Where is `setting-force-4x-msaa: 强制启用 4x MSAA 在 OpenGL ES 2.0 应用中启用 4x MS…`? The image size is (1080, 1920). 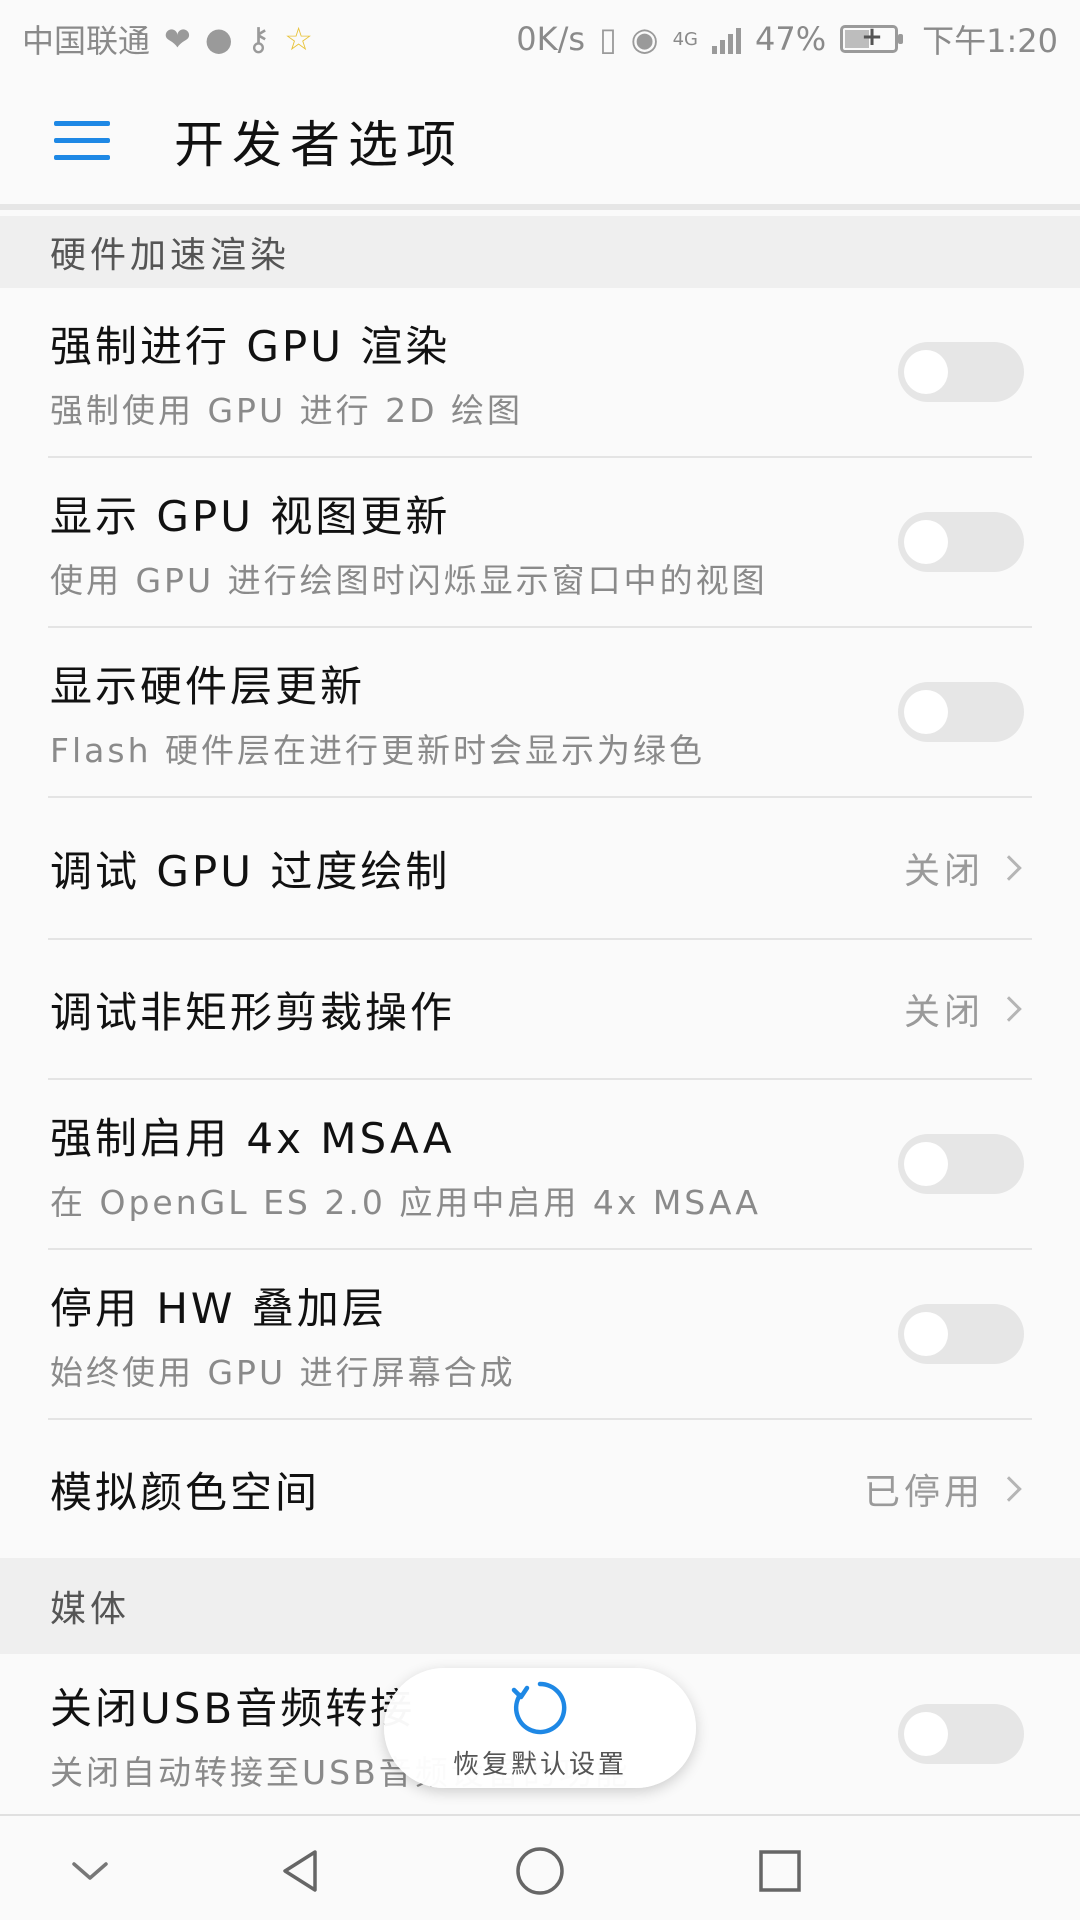 setting-force-4x-msaa: 强制启用 4x MSAA 在 OpenGL ES 2.0 应用中启用 4x MS… is located at coordinates (540, 1164).